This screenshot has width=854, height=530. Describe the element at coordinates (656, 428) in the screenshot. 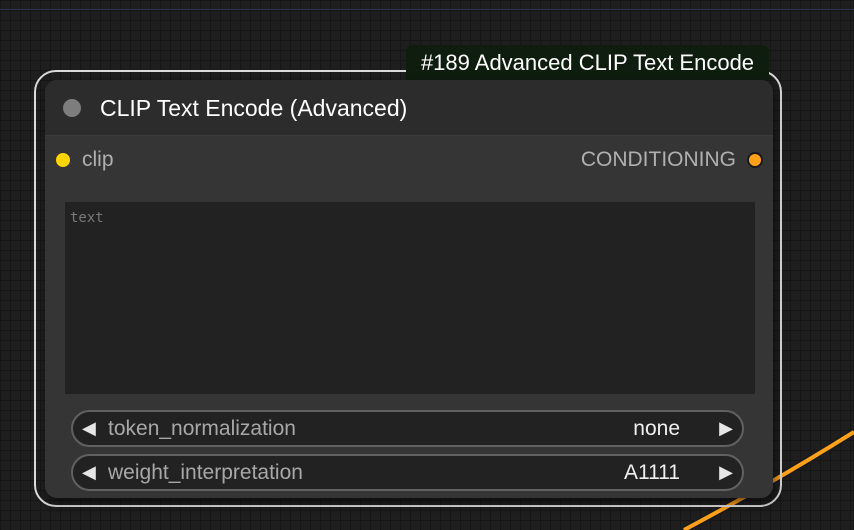

I see `widget-value: none` at that location.